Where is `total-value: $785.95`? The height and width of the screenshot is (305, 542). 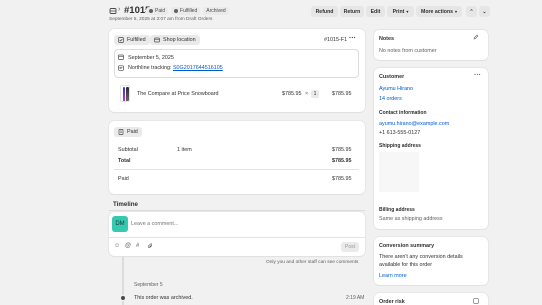
total-value: $785.95 is located at coordinates (342, 161).